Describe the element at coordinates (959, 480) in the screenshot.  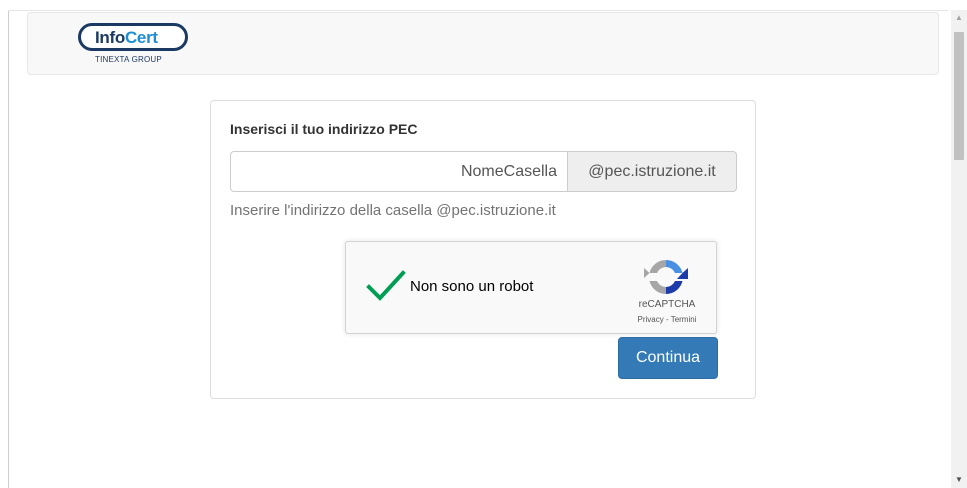
I see `scroll-down-arrow-icon: ▼` at that location.